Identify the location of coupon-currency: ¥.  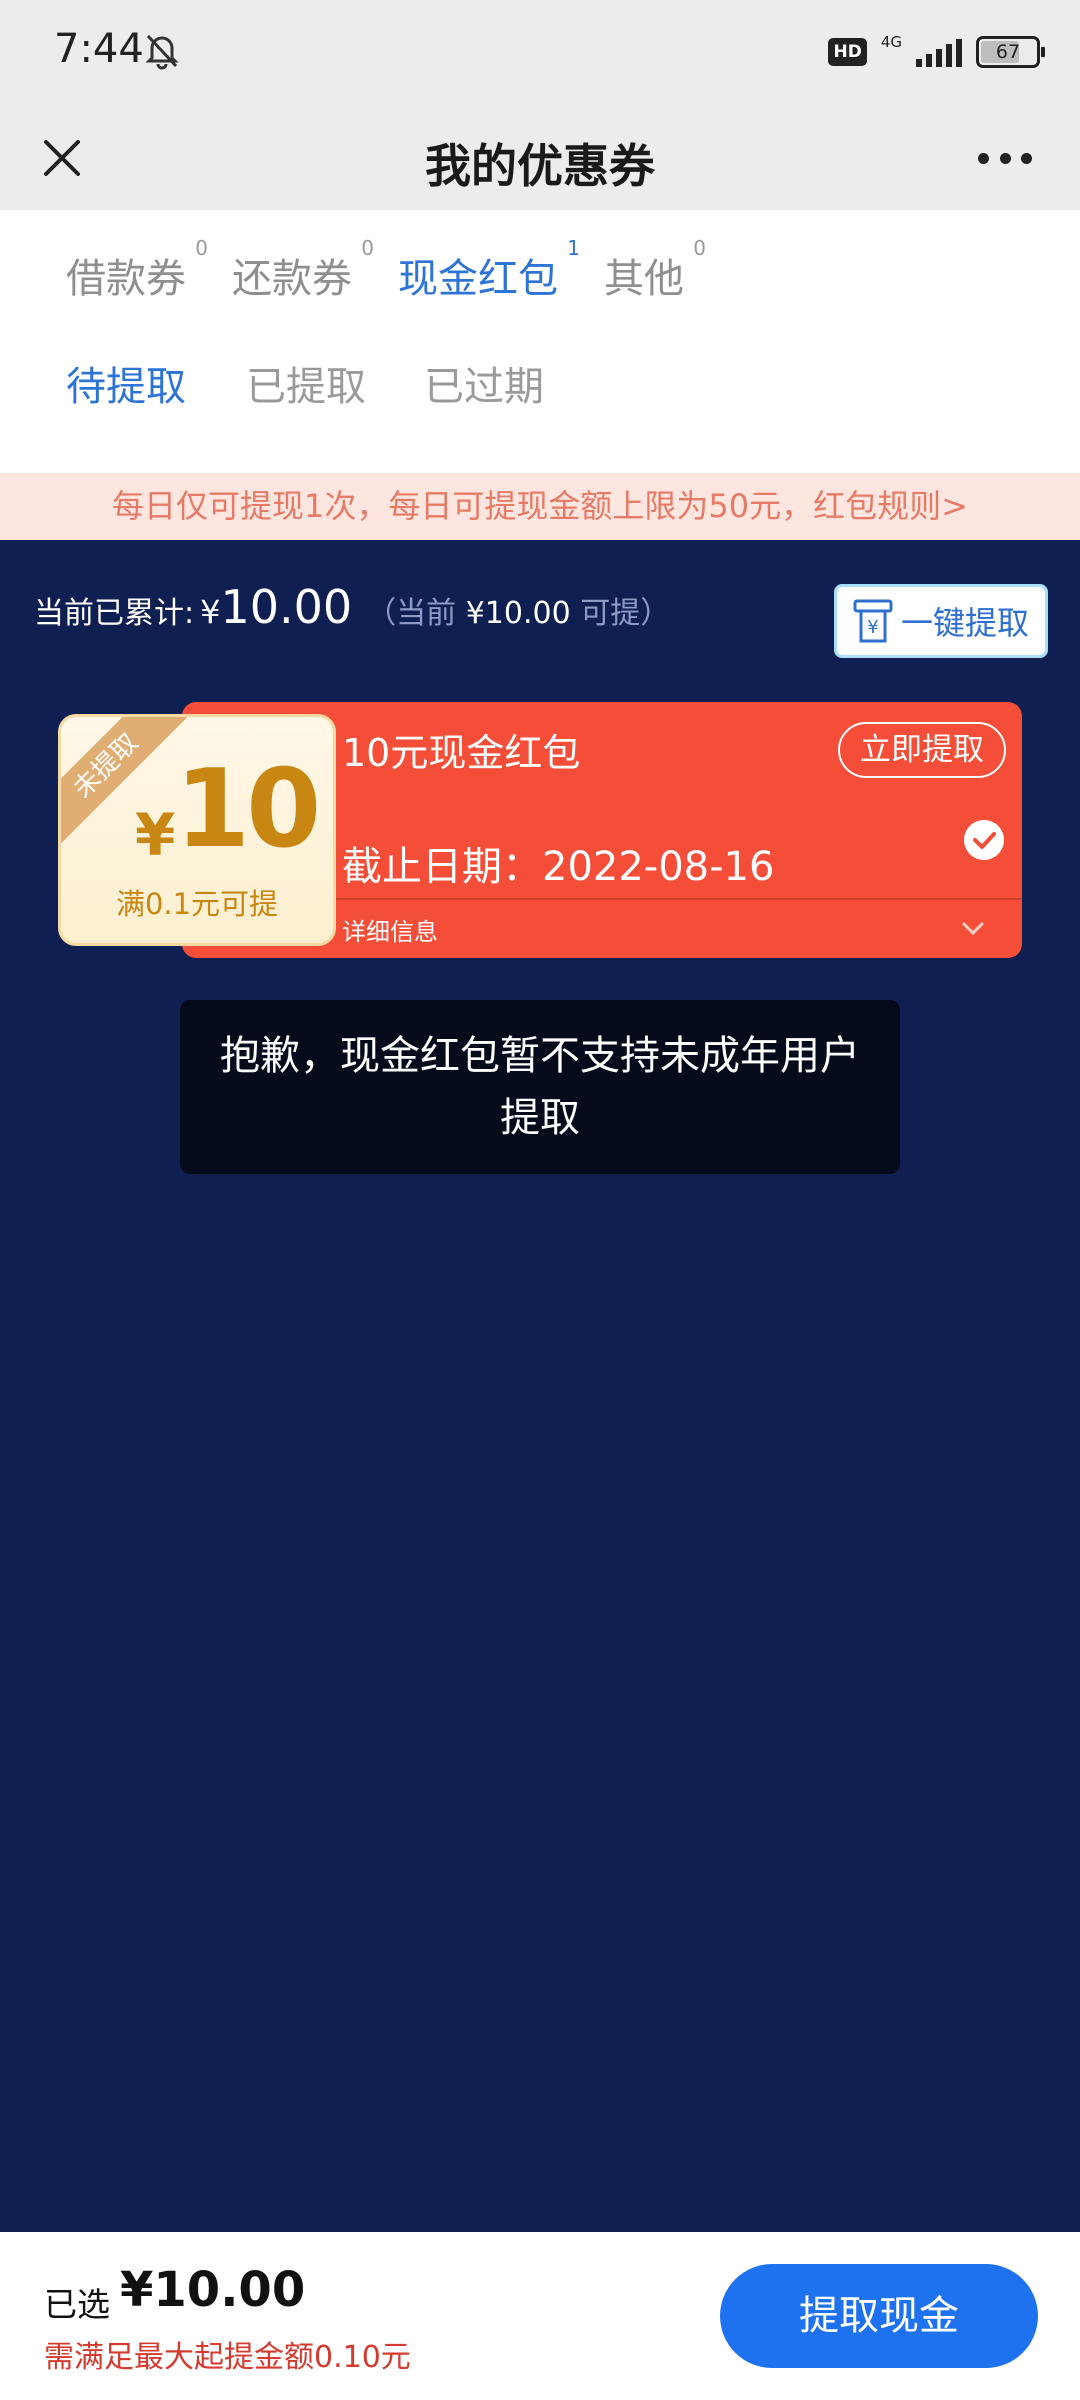
(155, 835).